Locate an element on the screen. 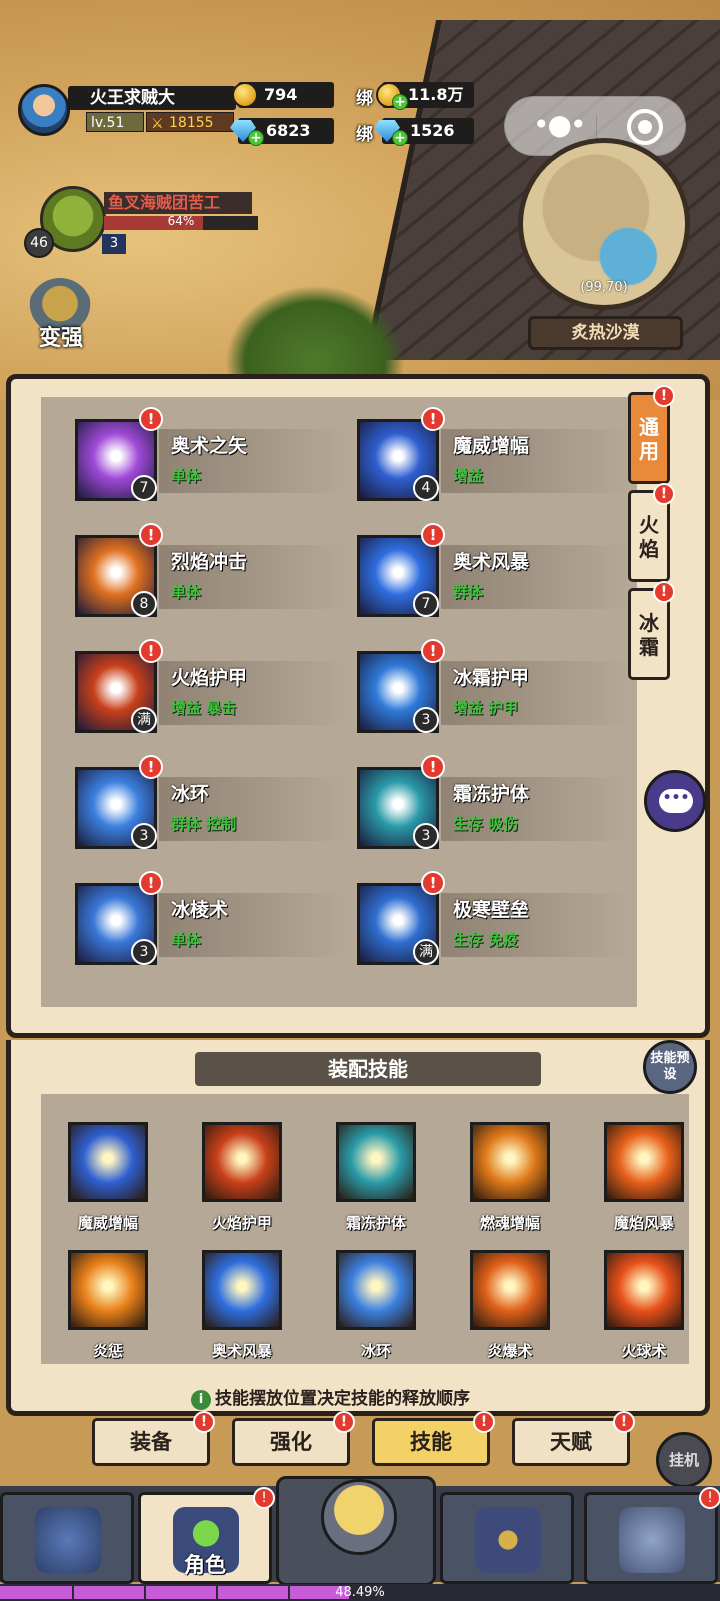 This screenshot has width=720, height=1601. skill-level: 满 is located at coordinates (426, 952).